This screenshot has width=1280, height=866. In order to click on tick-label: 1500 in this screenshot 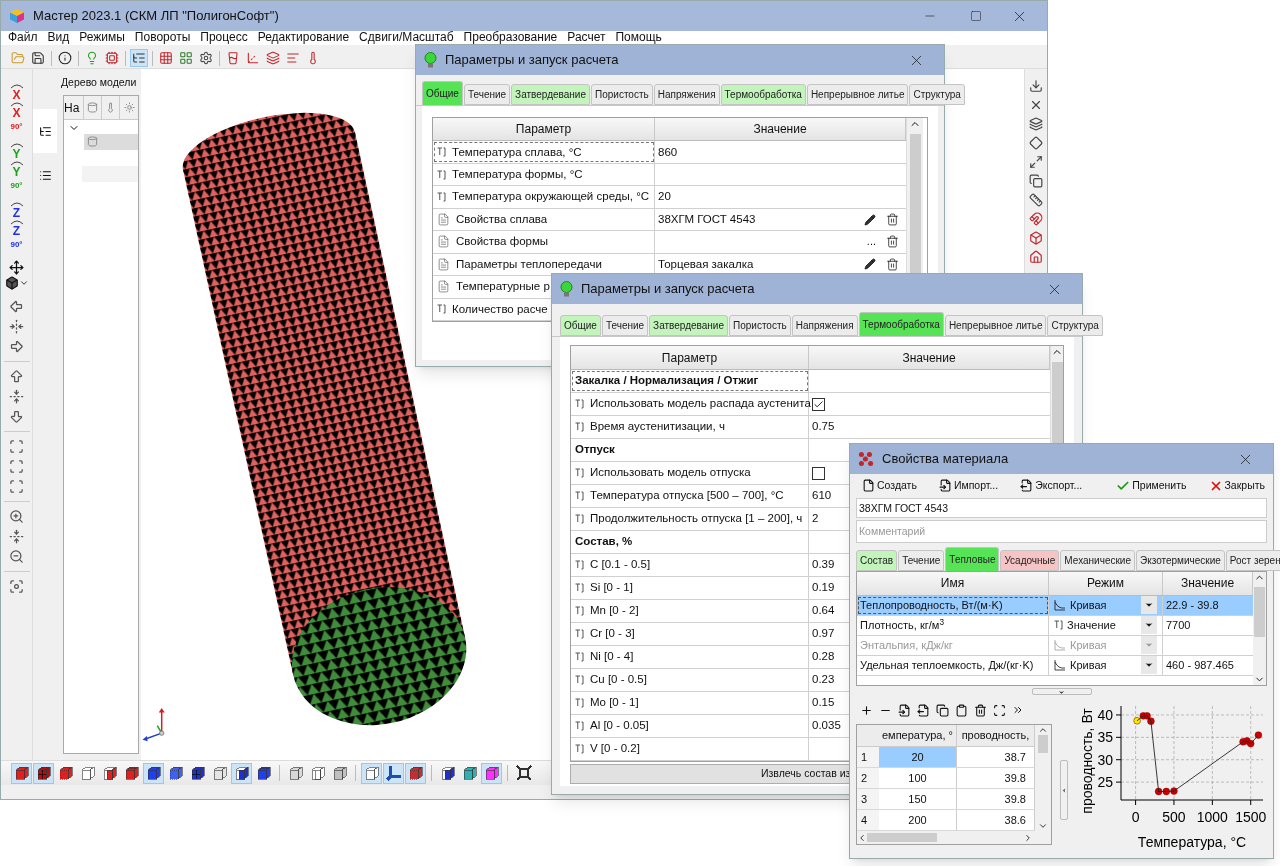, I will do `click(1251, 817)`.